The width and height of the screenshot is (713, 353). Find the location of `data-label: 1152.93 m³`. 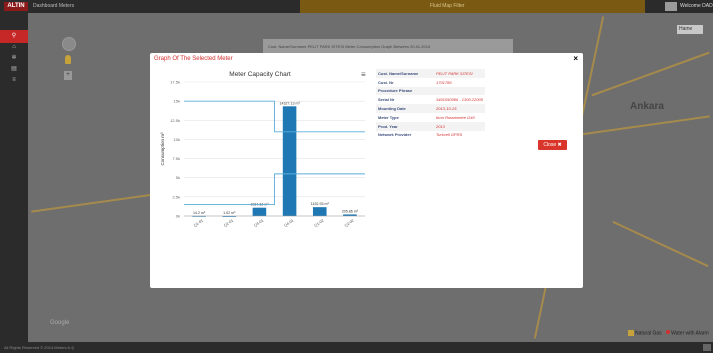

data-label: 1152.93 m³ is located at coordinates (320, 204).